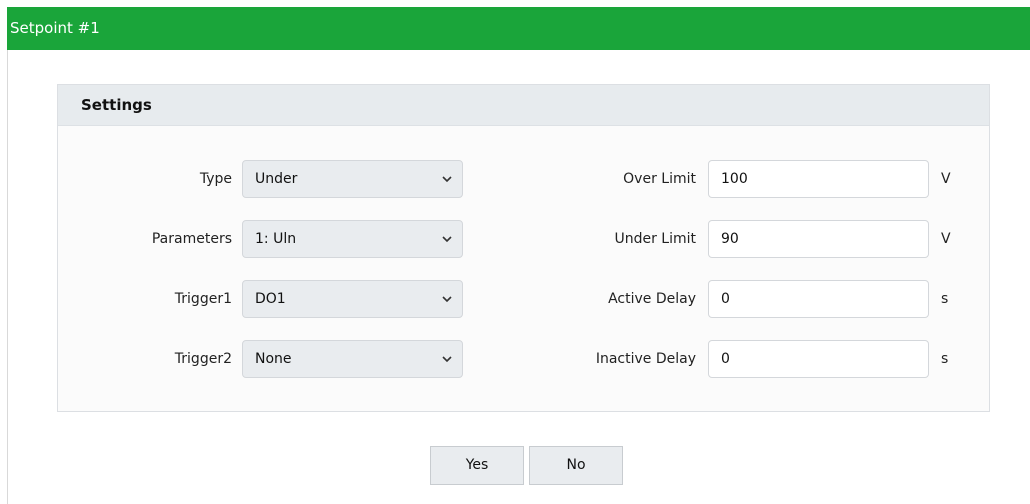 Image resolution: width=1030 pixels, height=504 pixels. What do you see at coordinates (191, 239) in the screenshot?
I see `parameters-label: Parameters` at bounding box center [191, 239].